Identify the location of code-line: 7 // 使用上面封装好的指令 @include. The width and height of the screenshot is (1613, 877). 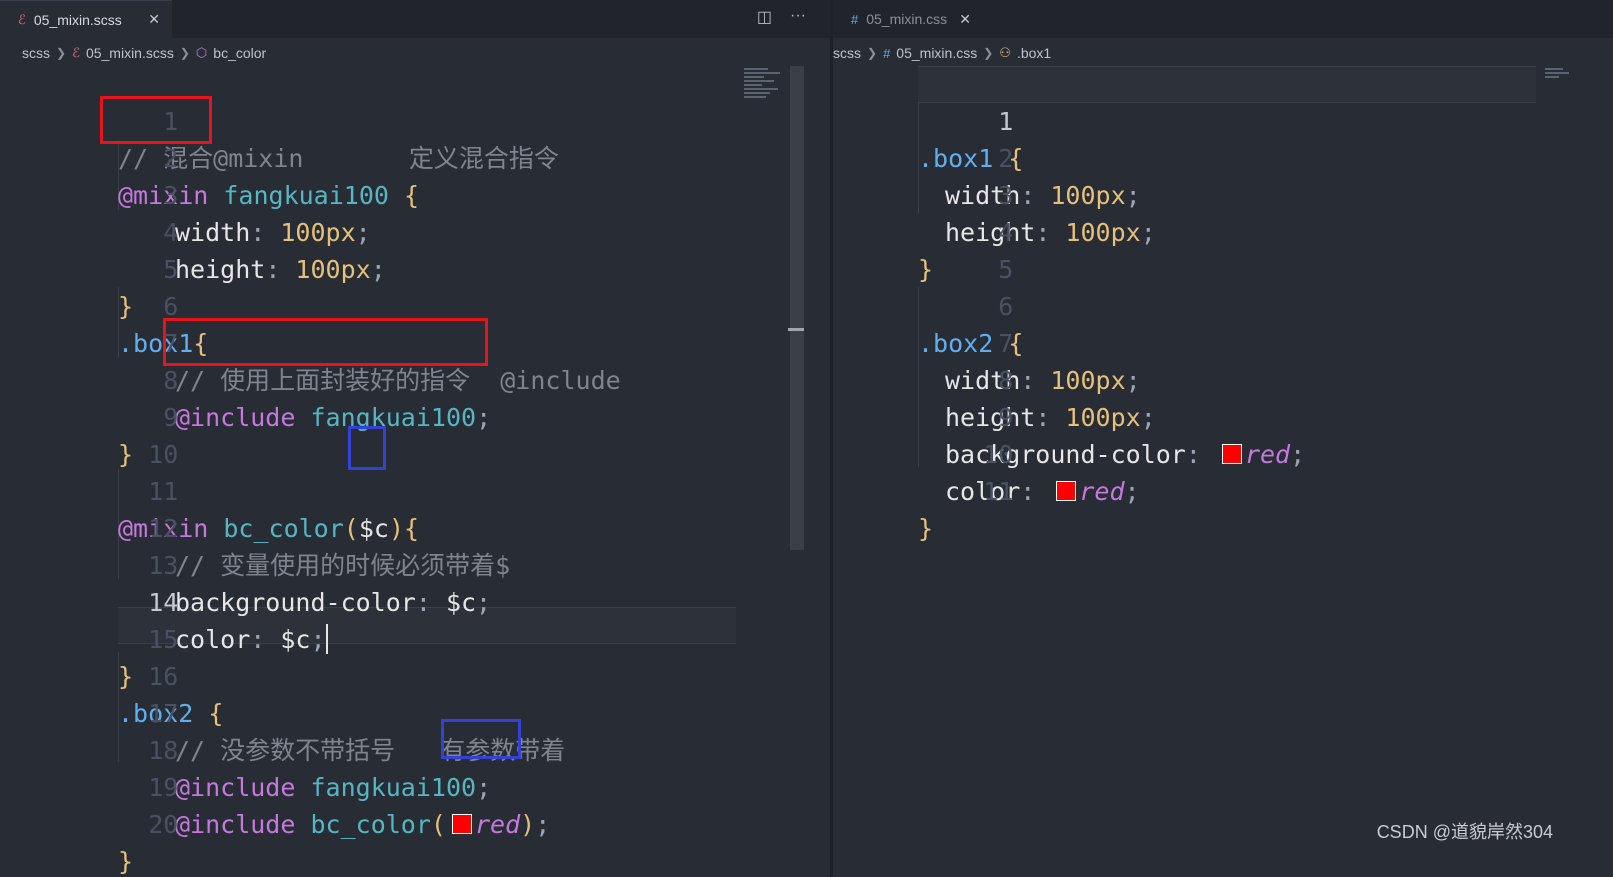
(310, 341).